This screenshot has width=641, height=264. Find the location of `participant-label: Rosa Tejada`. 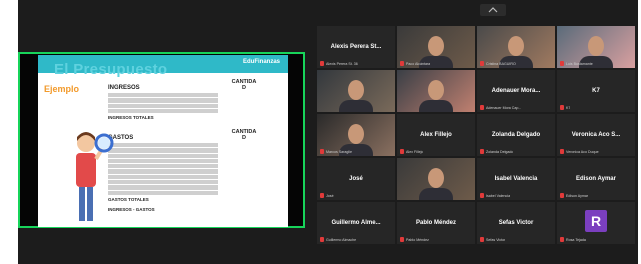

participant-label: Rosa Tejada is located at coordinates (573, 239).